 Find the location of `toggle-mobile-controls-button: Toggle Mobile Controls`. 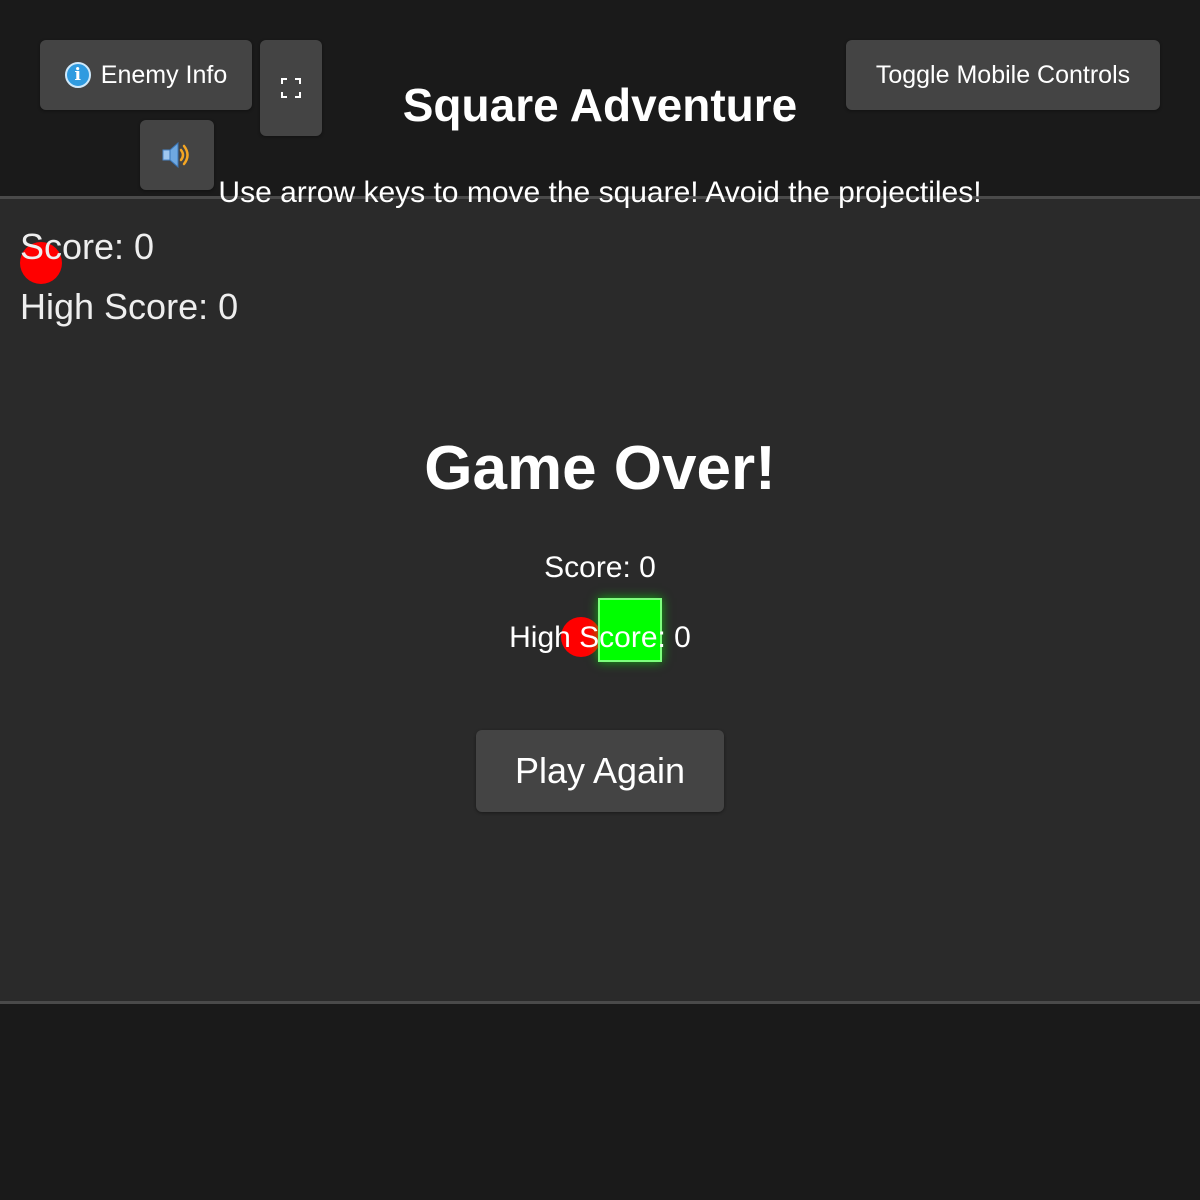

toggle-mobile-controls-button: Toggle Mobile Controls is located at coordinates (1003, 75).